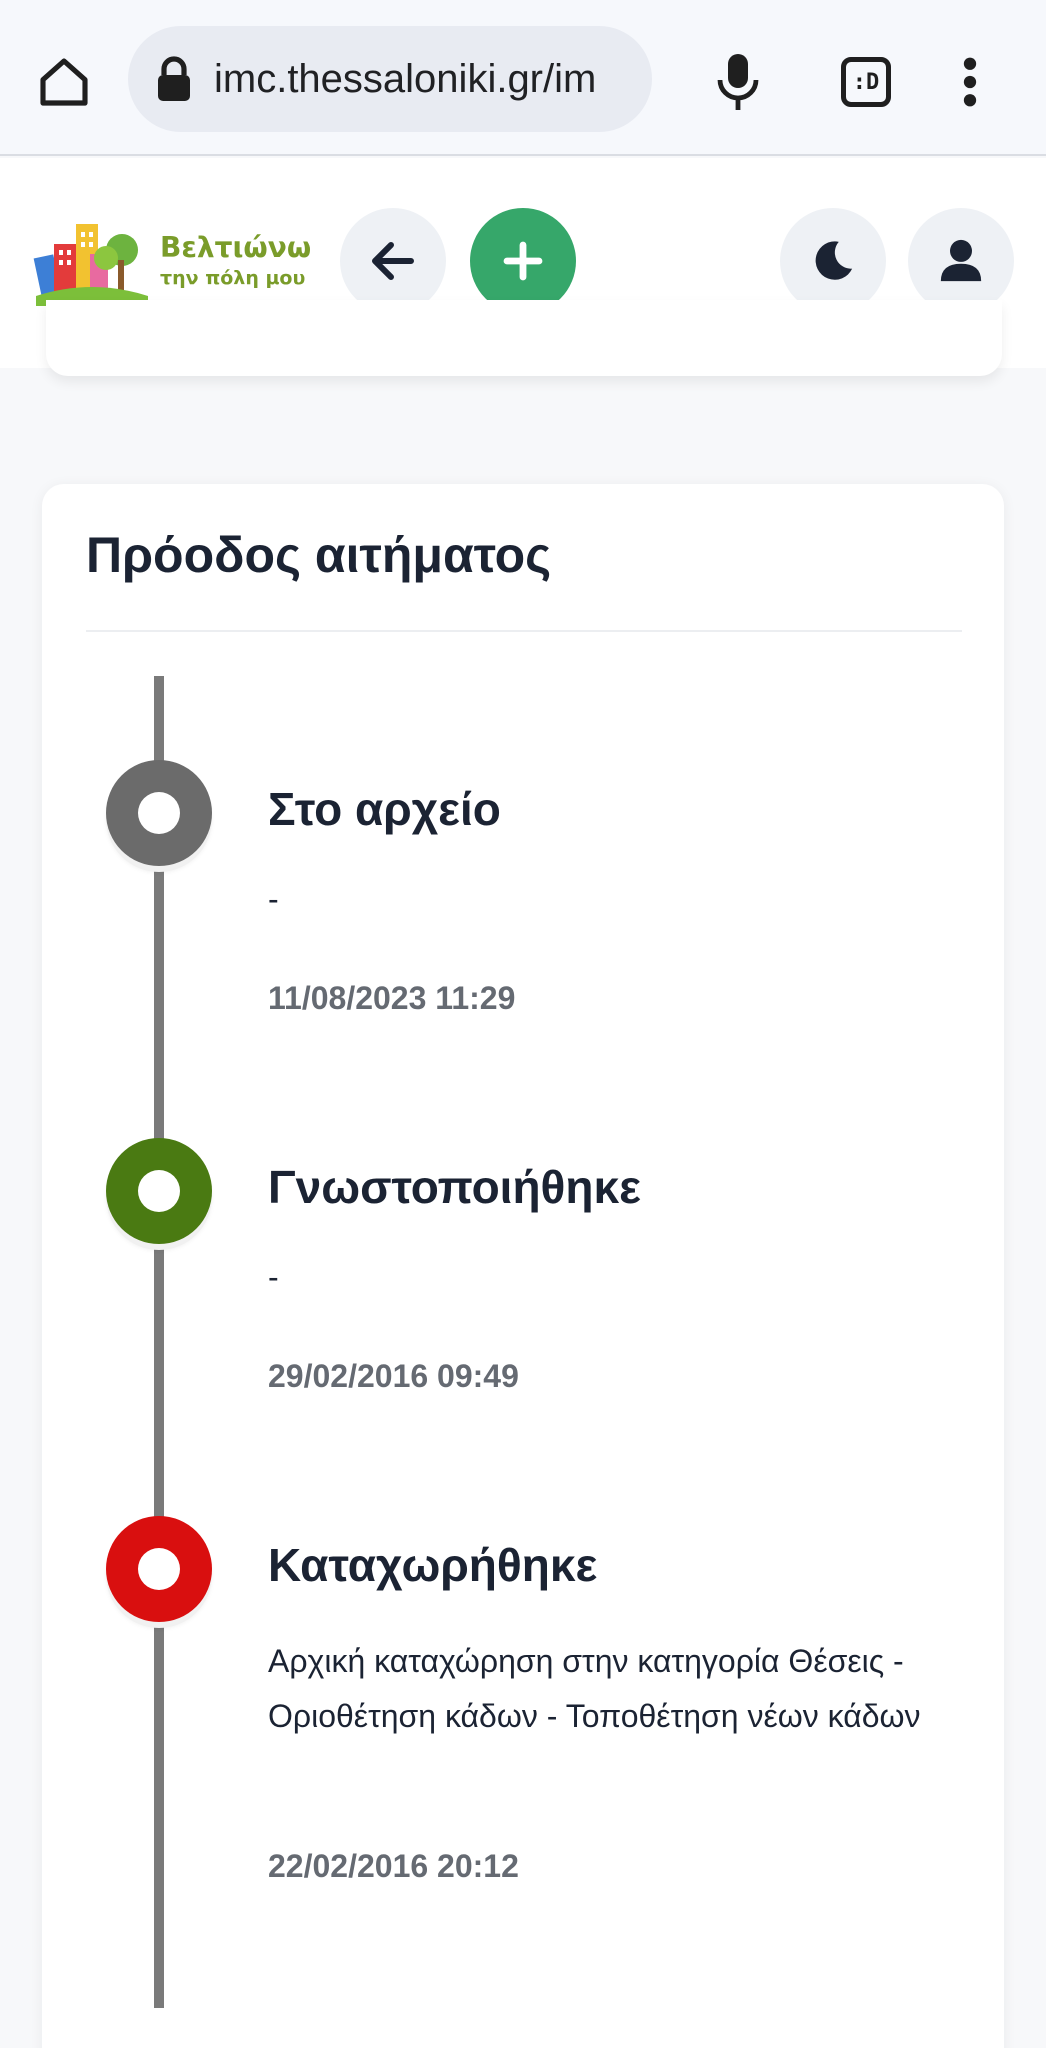  Describe the element at coordinates (454, 1187) in the screenshot. I see `step-title: Γνωστοποιήθηκε` at that location.